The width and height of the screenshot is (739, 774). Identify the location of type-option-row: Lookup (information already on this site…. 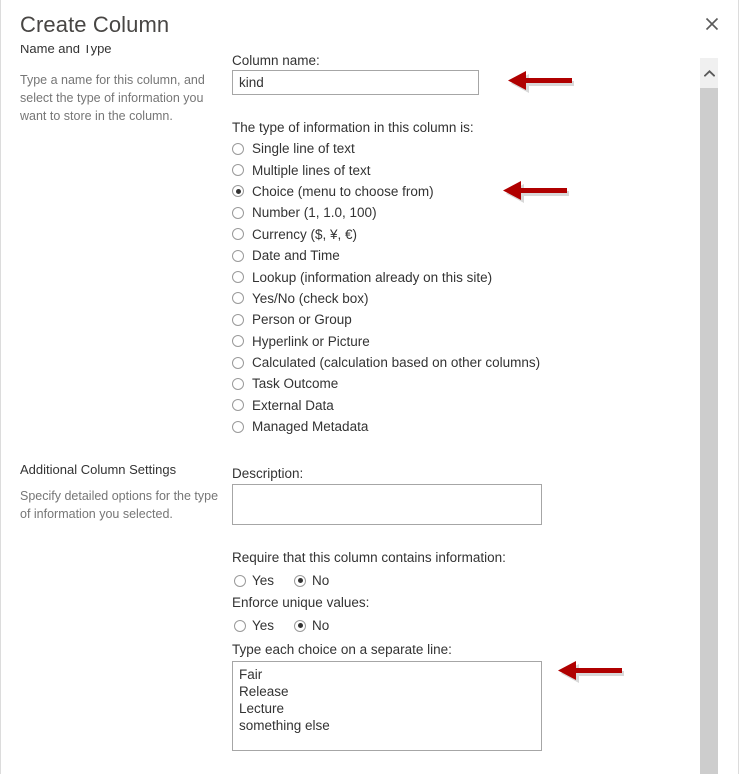
(386, 276).